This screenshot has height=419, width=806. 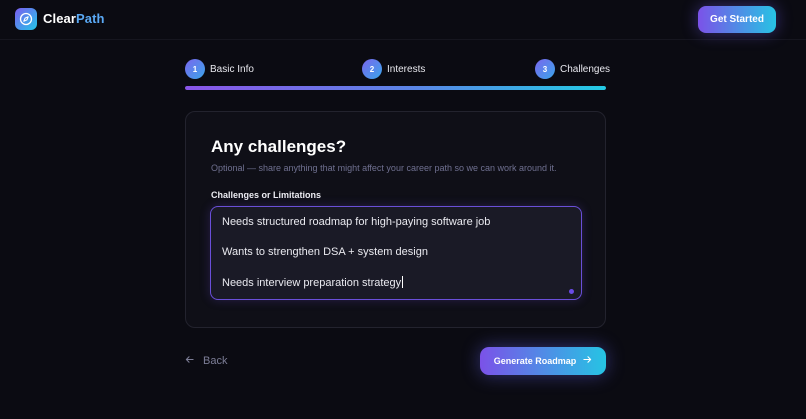 What do you see at coordinates (587, 361) in the screenshot?
I see `arrow-right-icon` at bounding box center [587, 361].